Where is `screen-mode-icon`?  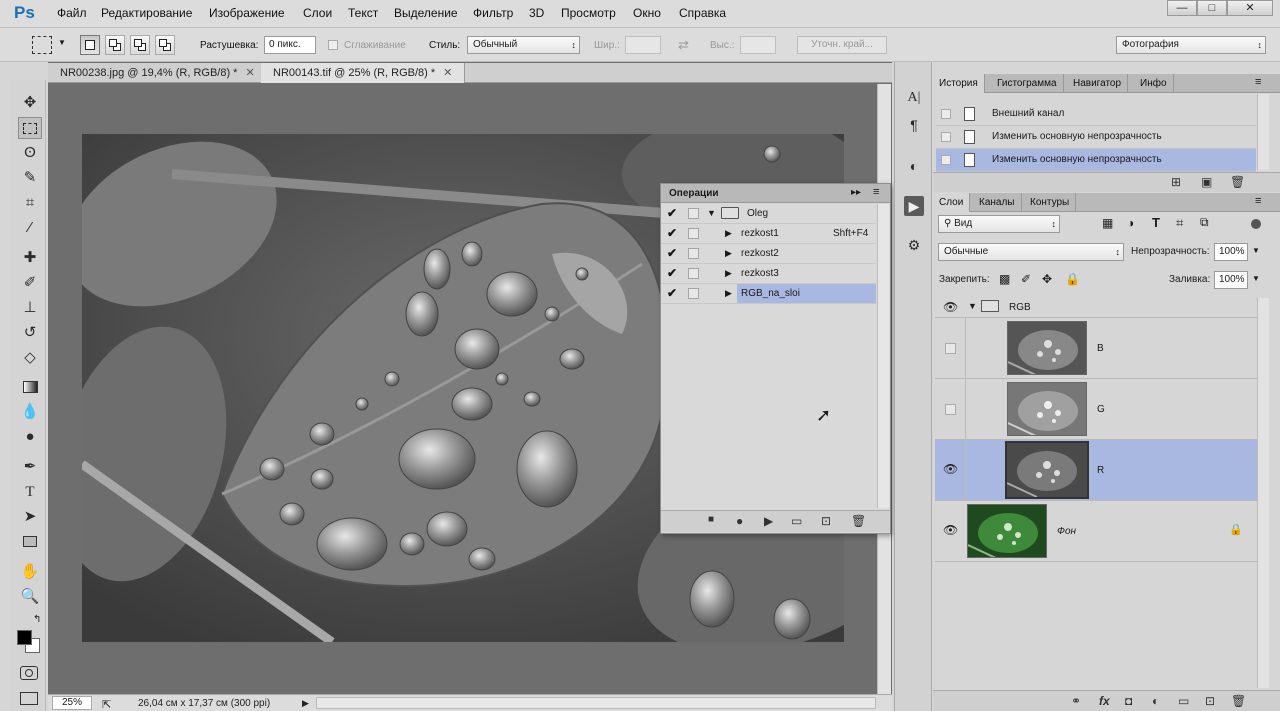 screen-mode-icon is located at coordinates (29, 698).